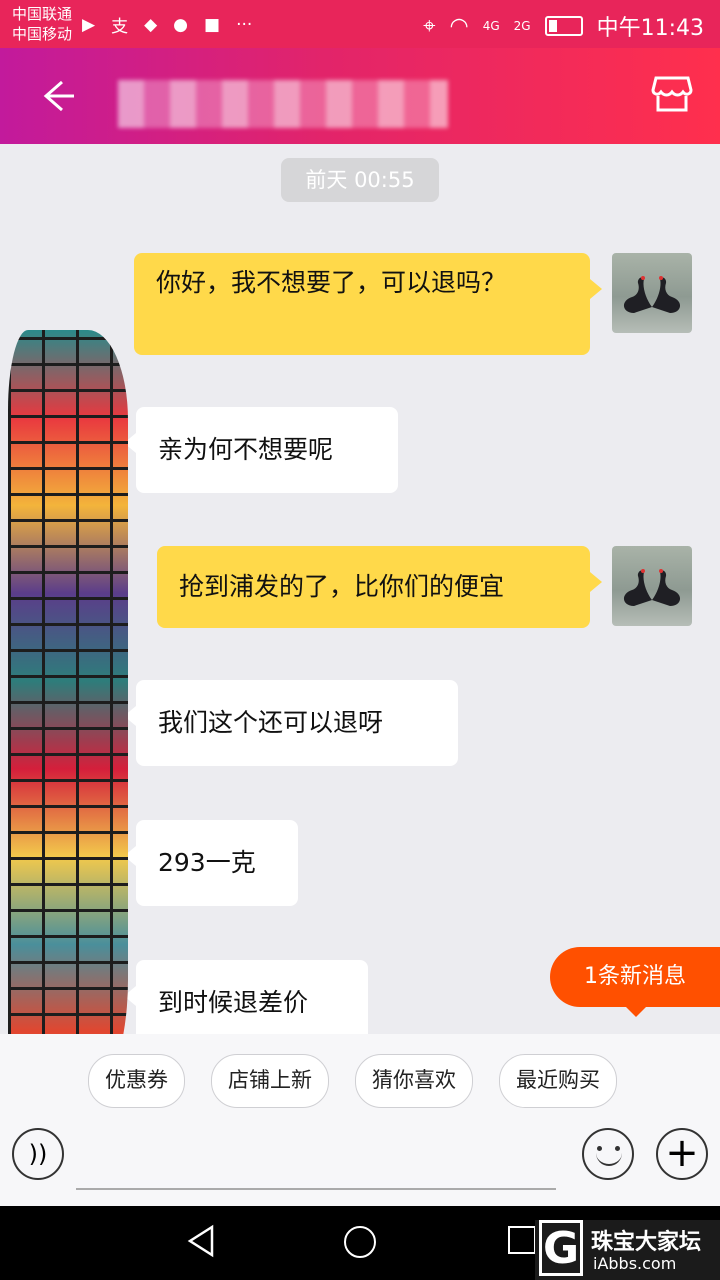 The height and width of the screenshot is (1280, 720). Describe the element at coordinates (136, 1081) in the screenshot. I see `quick-reply-coupon: 优惠券` at that location.